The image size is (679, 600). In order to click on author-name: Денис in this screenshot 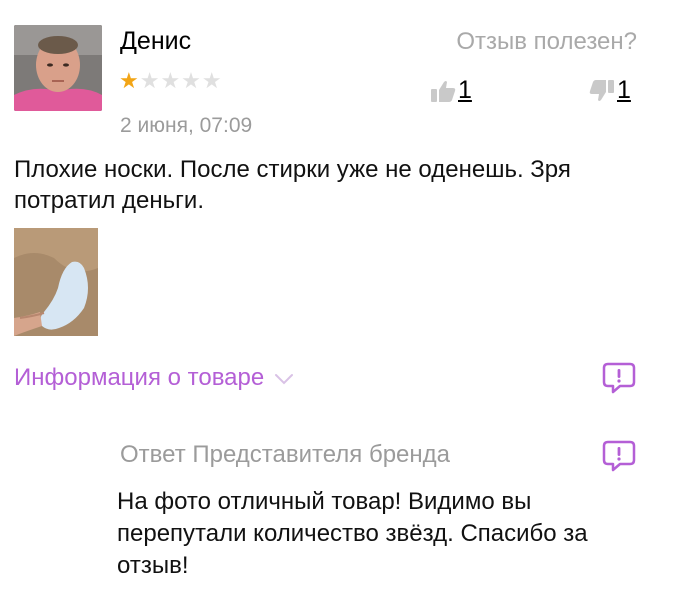, I will do `click(156, 41)`.